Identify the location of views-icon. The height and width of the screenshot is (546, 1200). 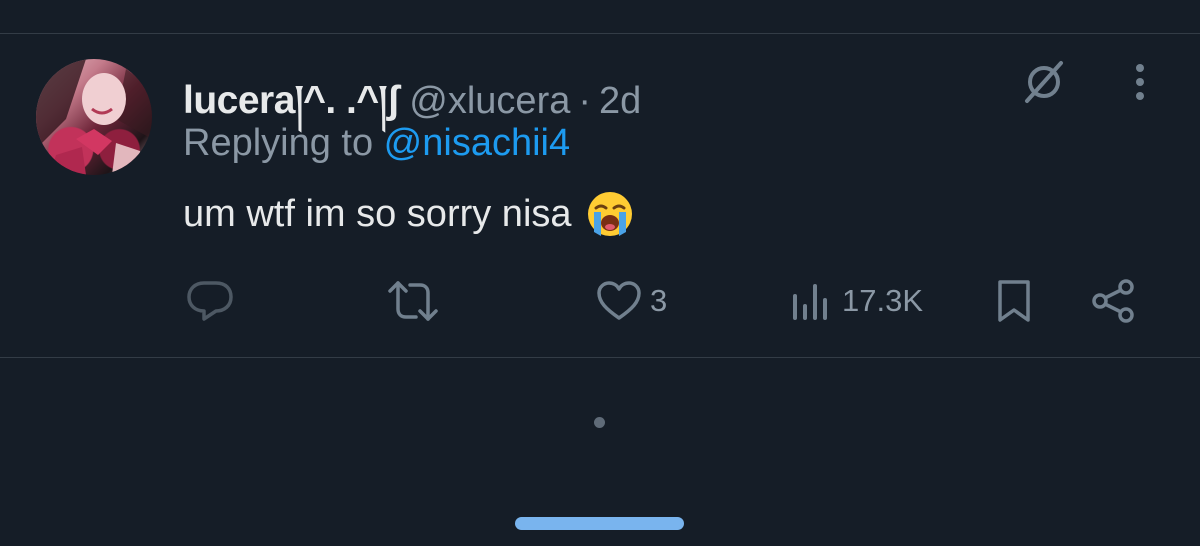
(810, 302).